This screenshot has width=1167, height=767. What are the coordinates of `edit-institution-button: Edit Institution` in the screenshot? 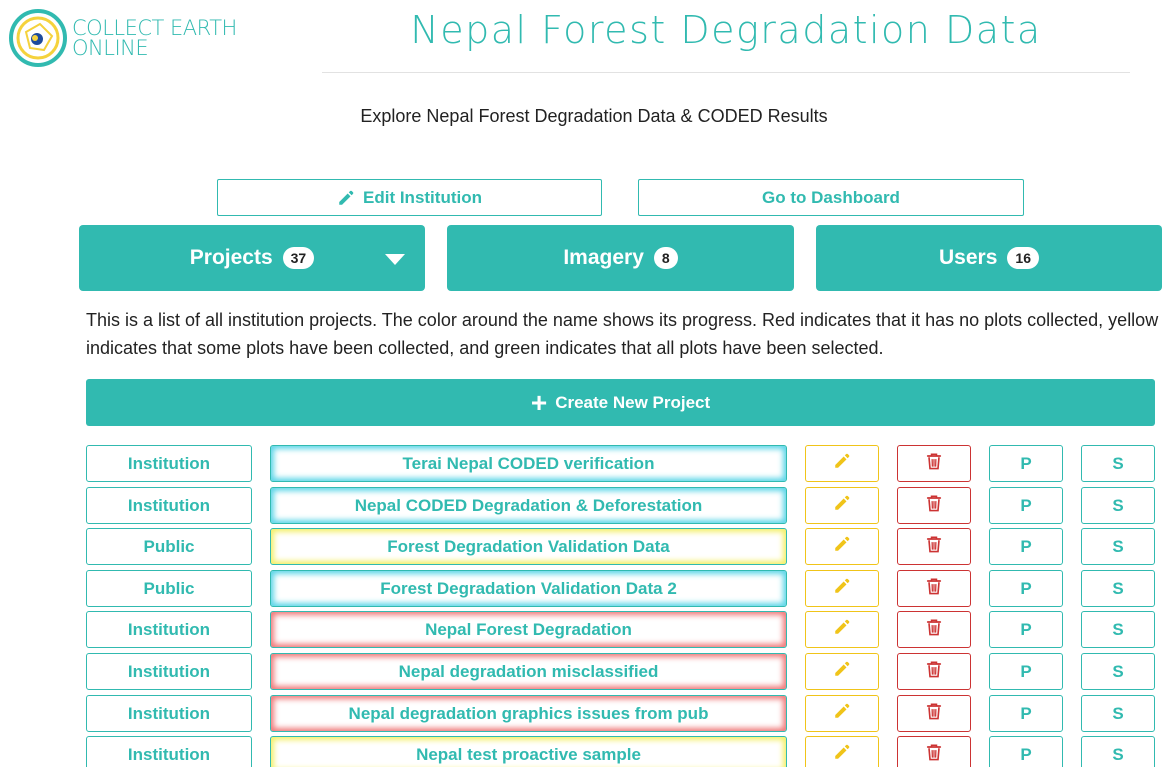 It's located at (409, 197).